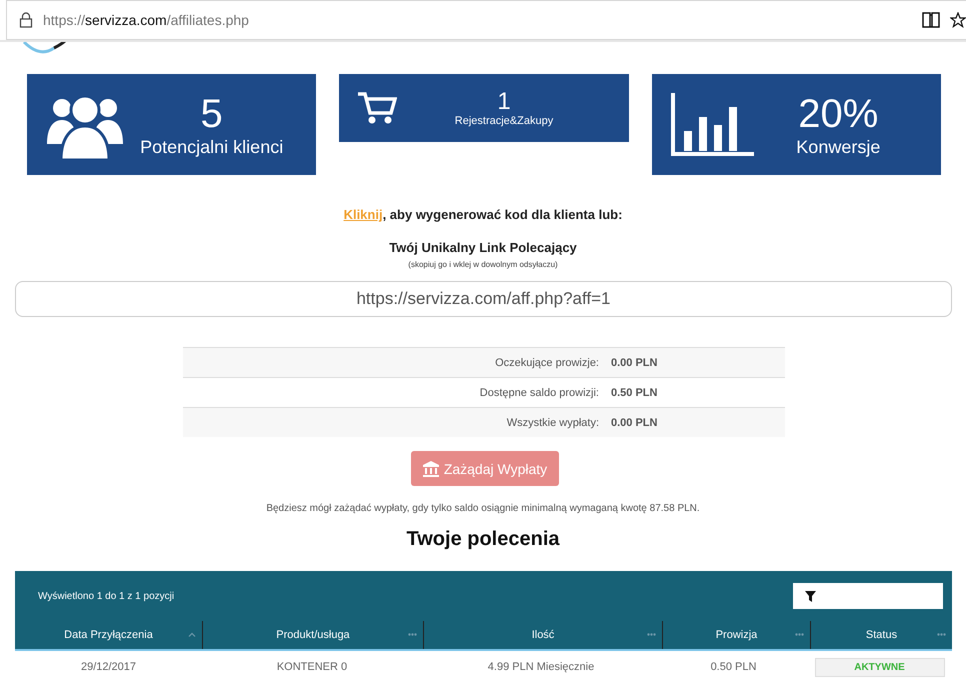  Describe the element at coordinates (312, 667) in the screenshot. I see `table-cell-text: KONTENER 0` at that location.